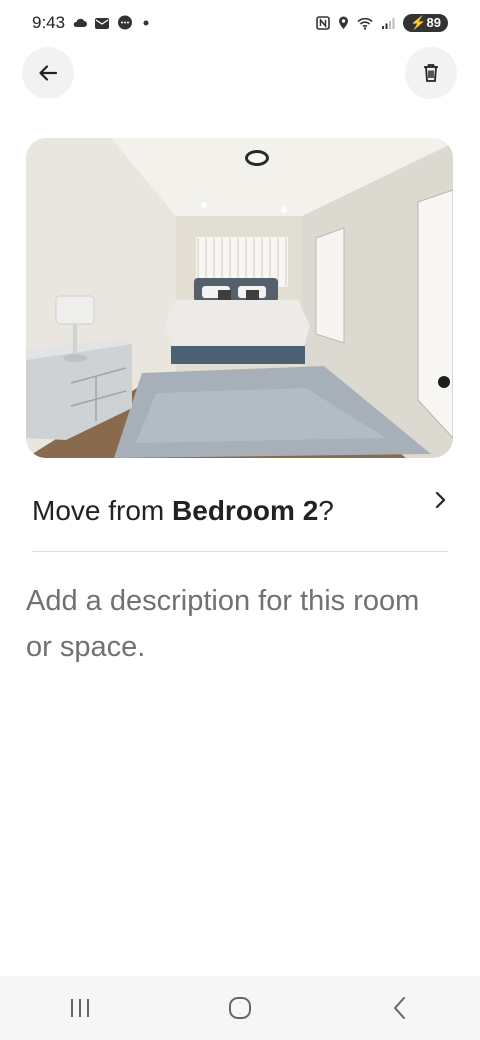 Image resolution: width=480 pixels, height=1040 pixels. I want to click on arrow-left-icon, so click(48, 73).